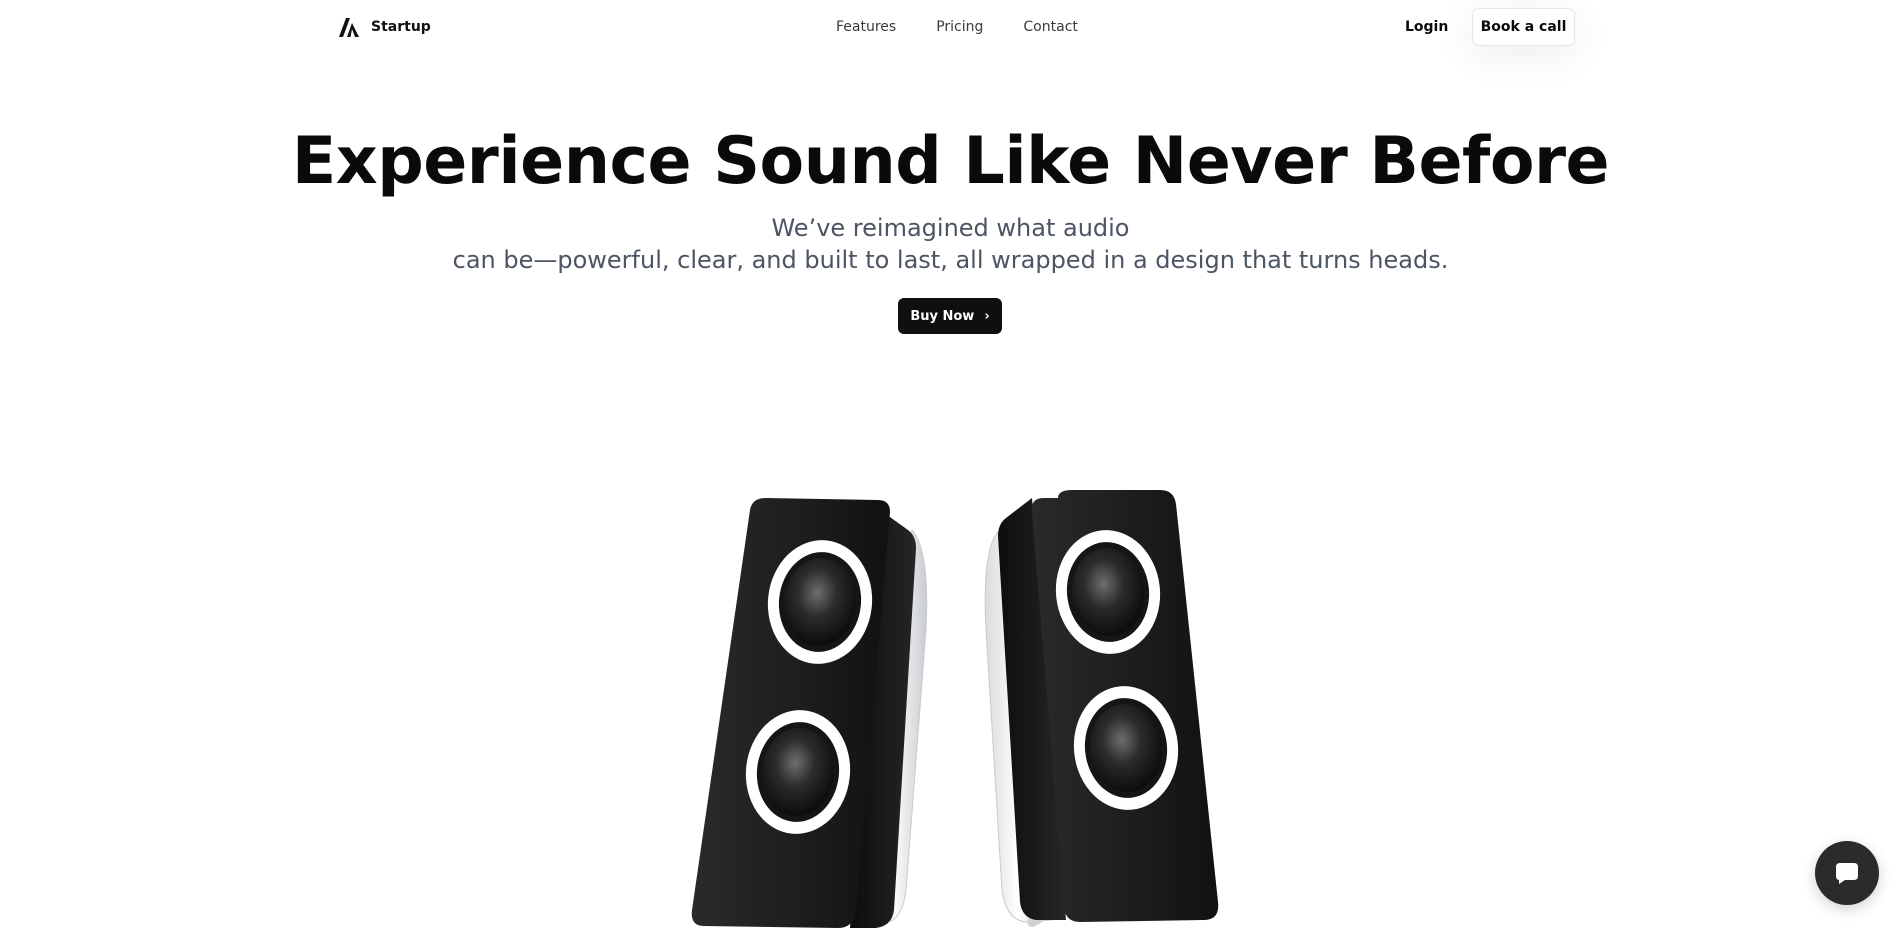 This screenshot has width=1901, height=929. I want to click on chat-bubble-icon, so click(1847, 873).